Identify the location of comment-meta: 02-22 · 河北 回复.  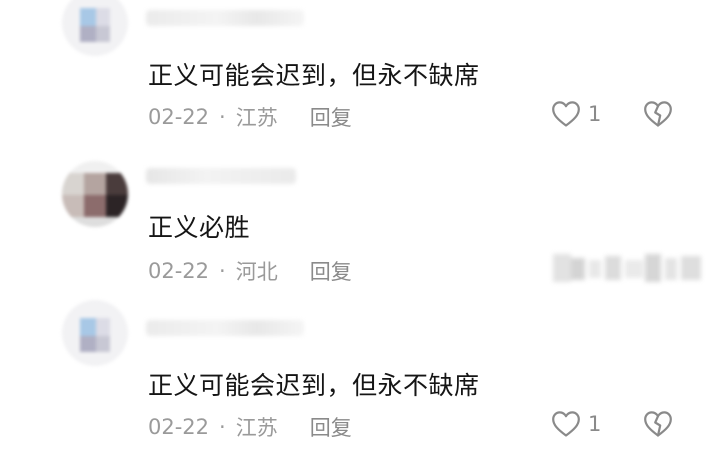
(250, 271).